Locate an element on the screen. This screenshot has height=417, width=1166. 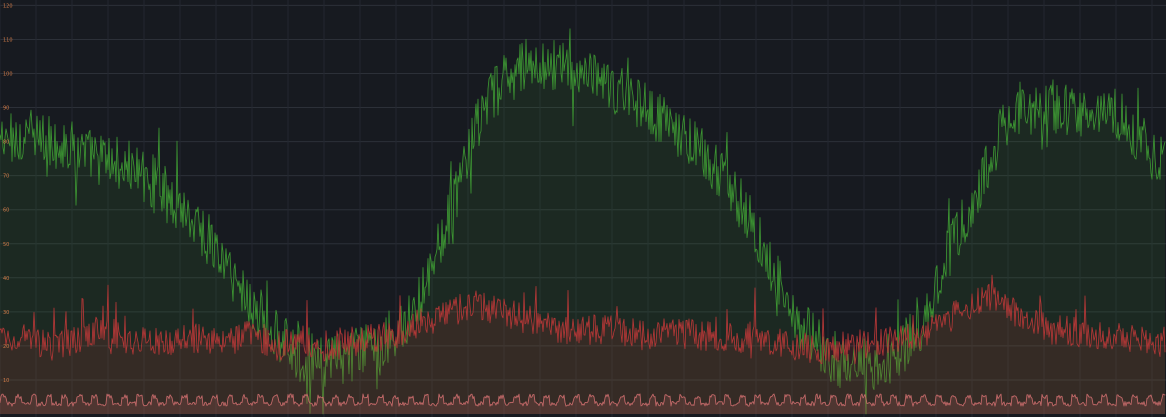
y-tick-label: 80 is located at coordinates (6, 143).